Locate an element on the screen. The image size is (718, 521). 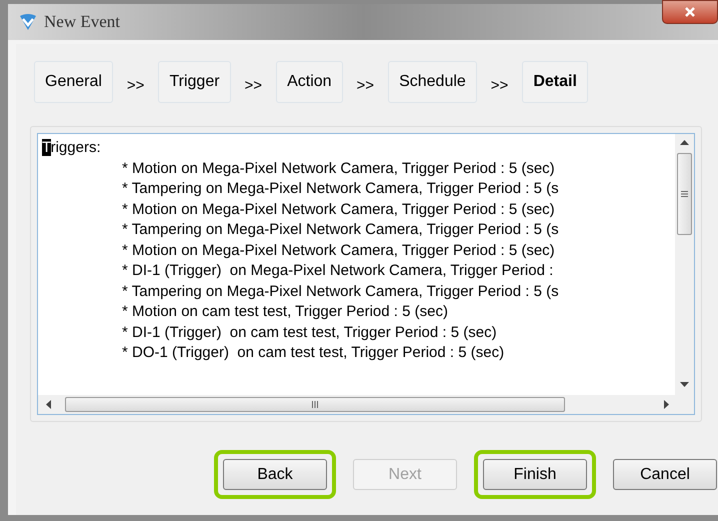
horizontal-scrollbar is located at coordinates (366, 404).